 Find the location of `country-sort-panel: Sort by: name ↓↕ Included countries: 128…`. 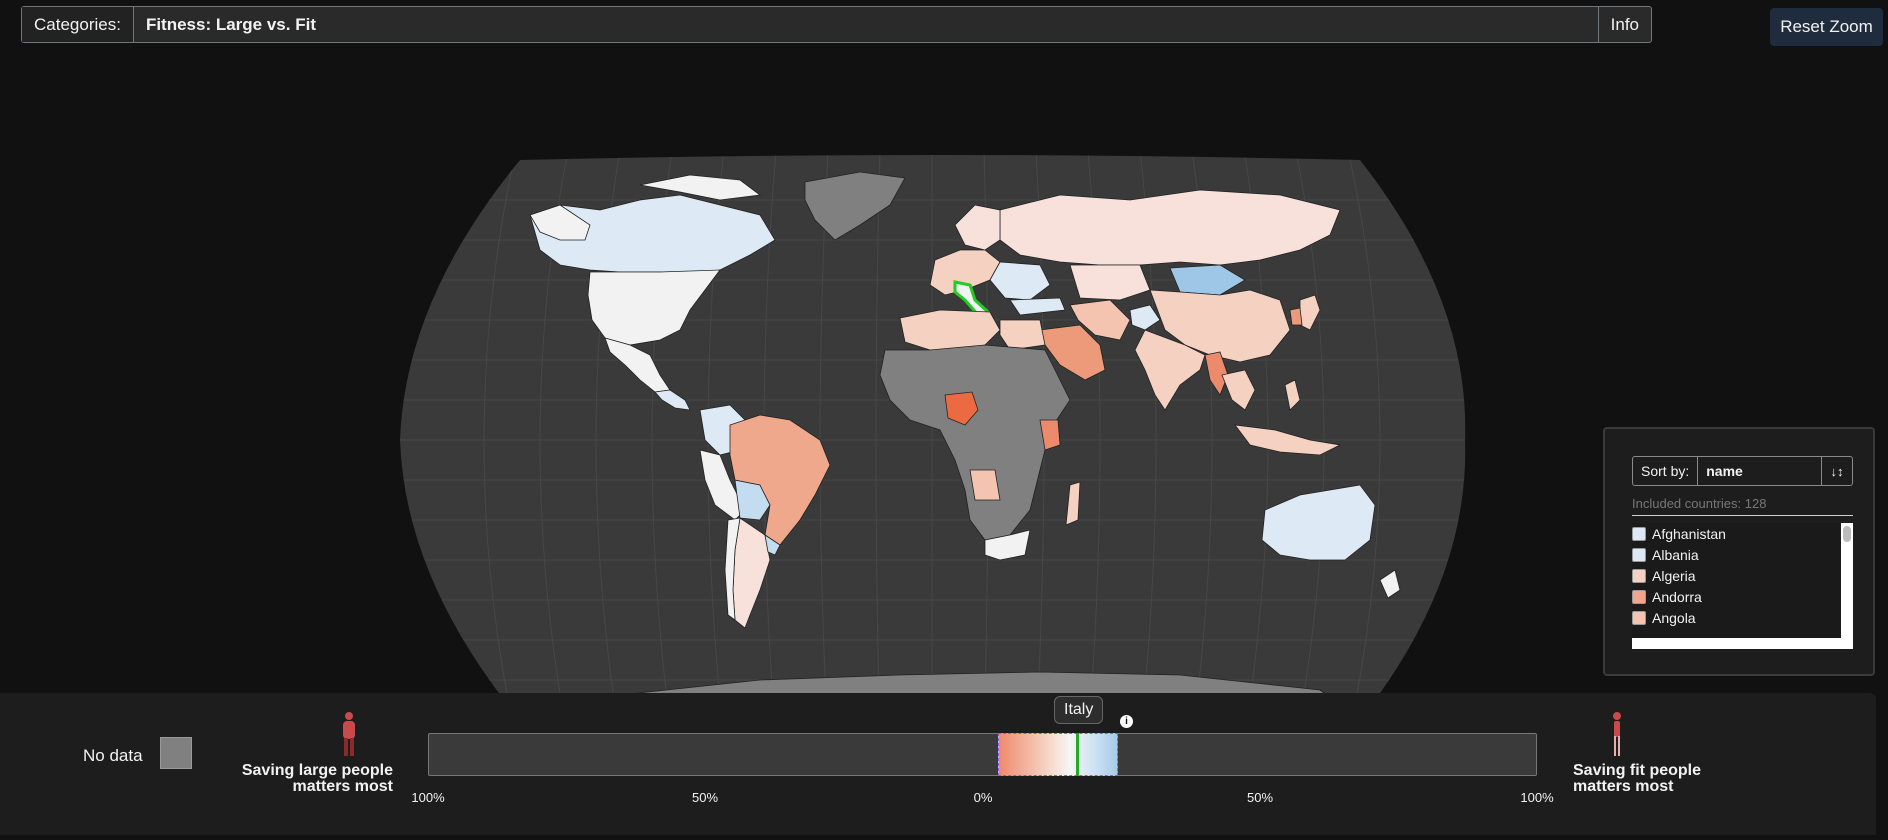

country-sort-panel: Sort by: name ↓↕ Included countries: 128… is located at coordinates (1739, 551).